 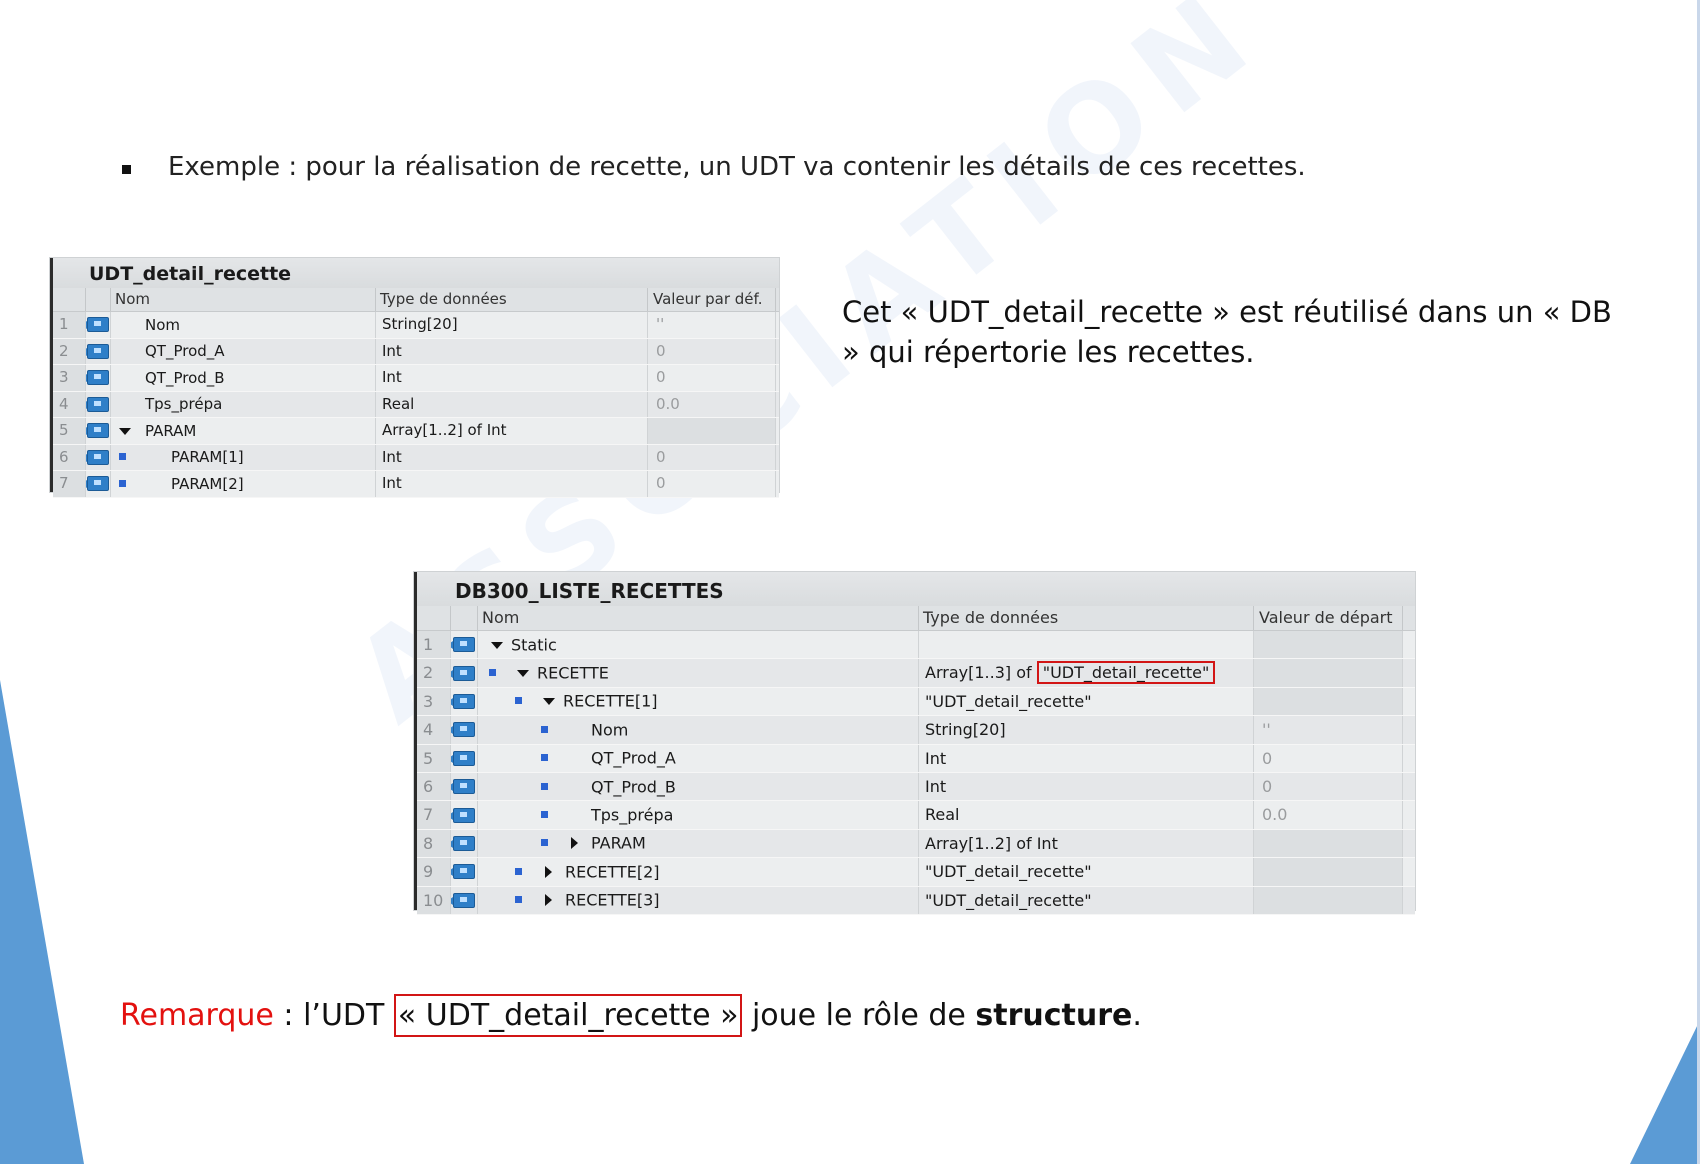 I want to click on name-cell: PARAM[1], so click(x=243, y=457).